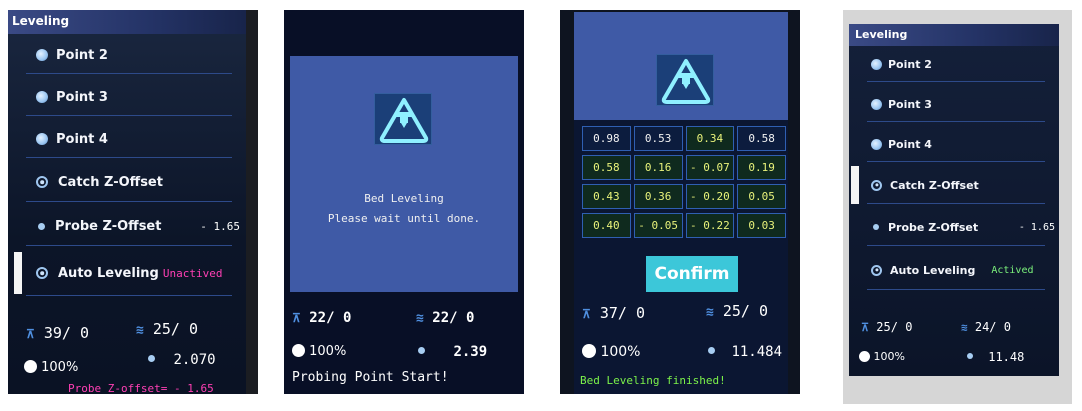 The image size is (1082, 411). I want to click on mesh-cell: 0.58, so click(606, 167).